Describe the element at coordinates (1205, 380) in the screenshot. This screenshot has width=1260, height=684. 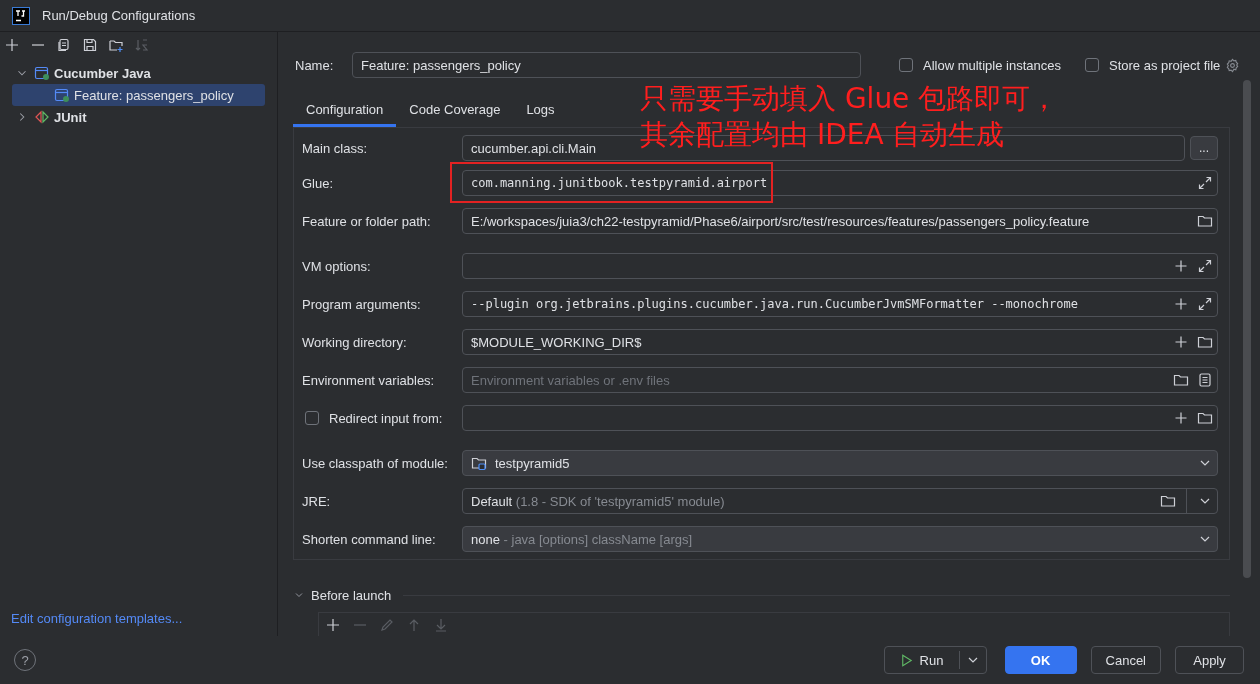
I see `document-icon` at that location.